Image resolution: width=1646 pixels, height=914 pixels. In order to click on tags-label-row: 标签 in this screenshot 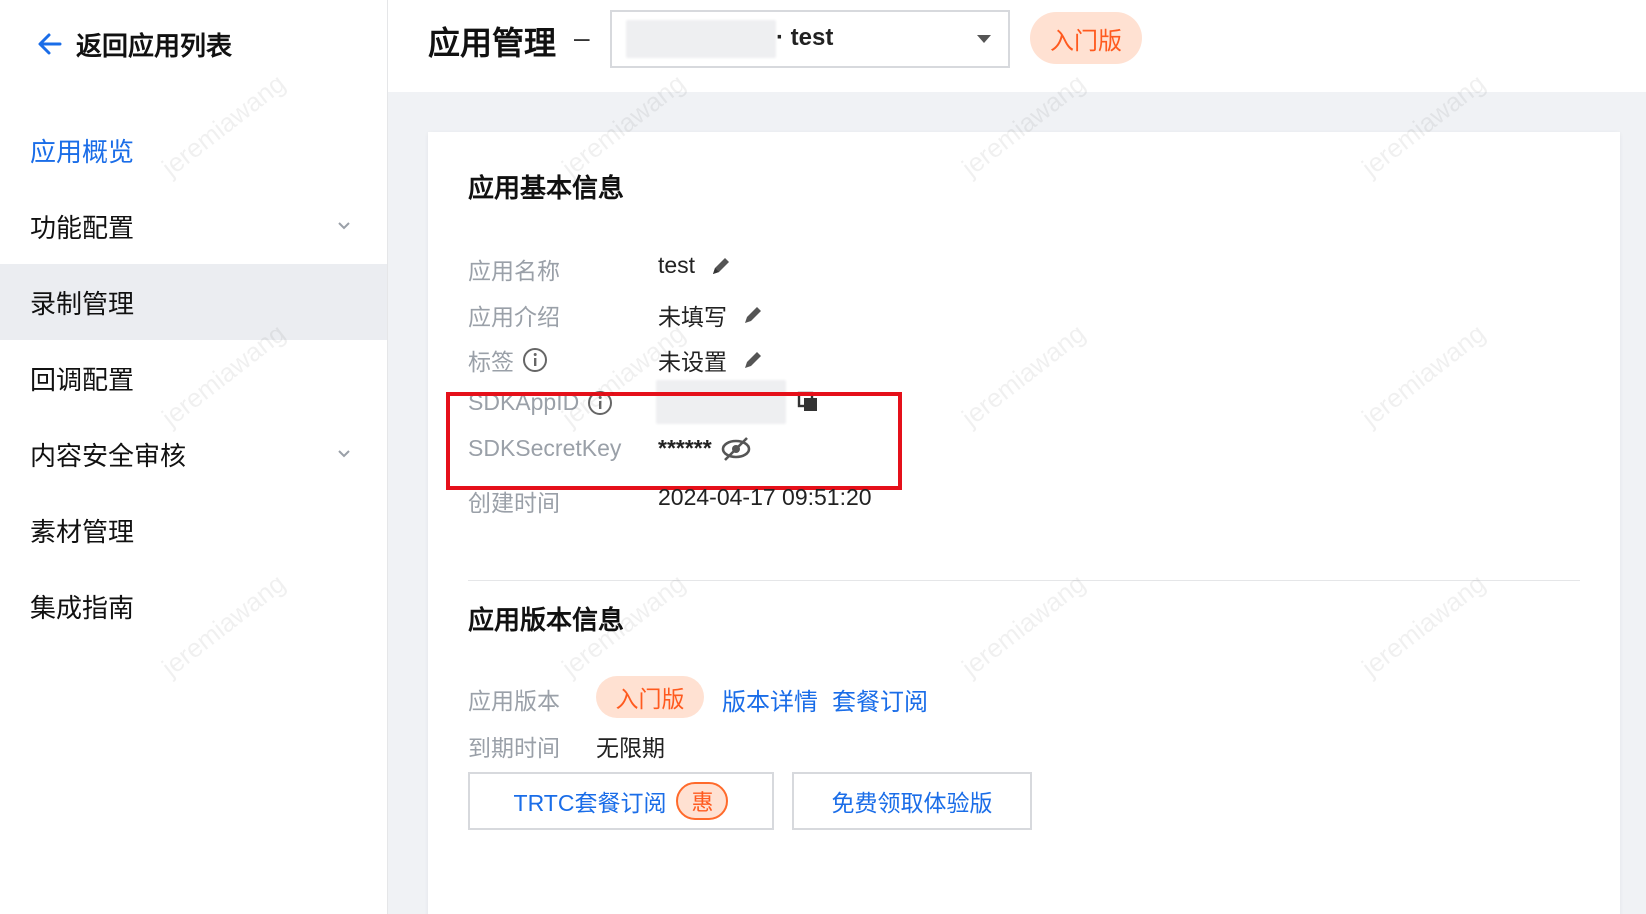, I will do `click(508, 360)`.